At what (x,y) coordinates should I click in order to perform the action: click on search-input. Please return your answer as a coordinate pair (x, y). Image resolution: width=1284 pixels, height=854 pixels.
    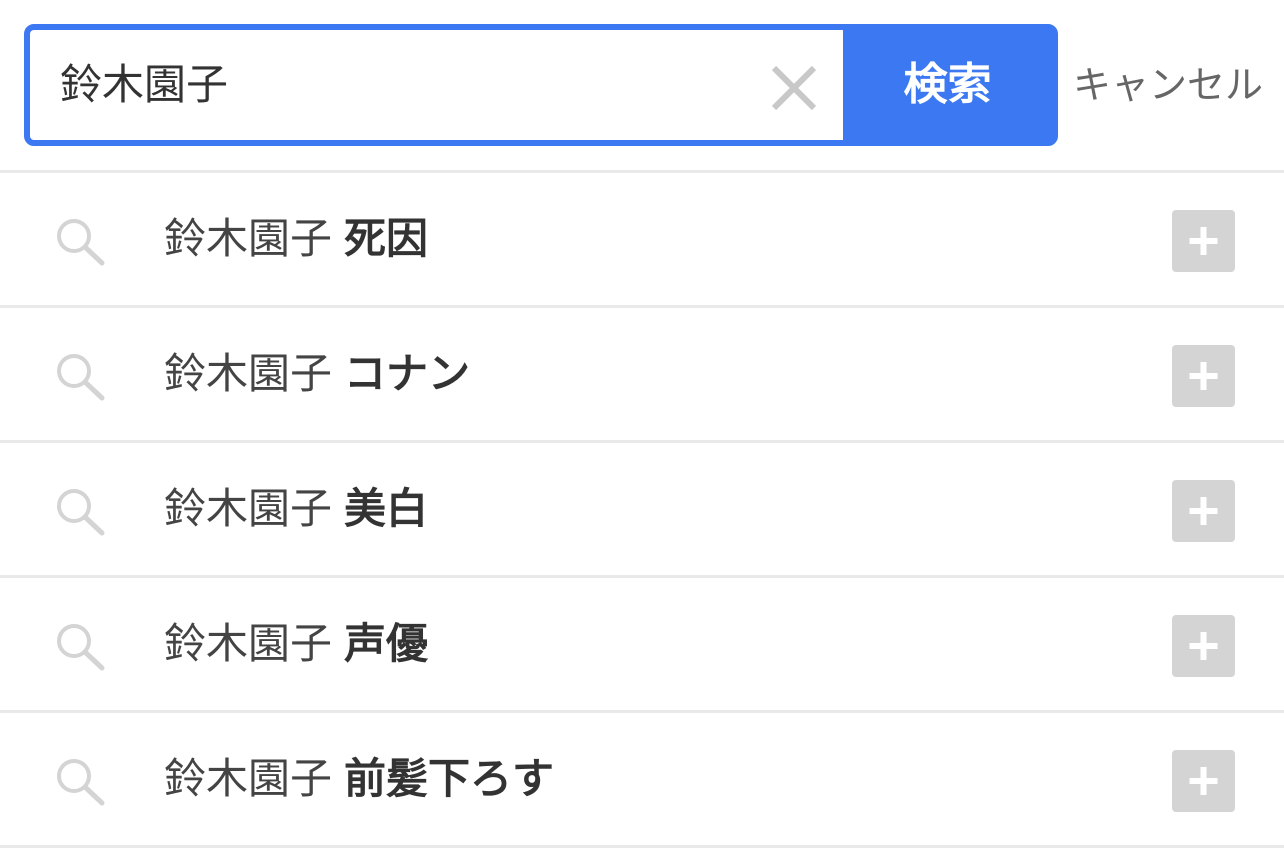
    Looking at the image, I should click on (410, 85).